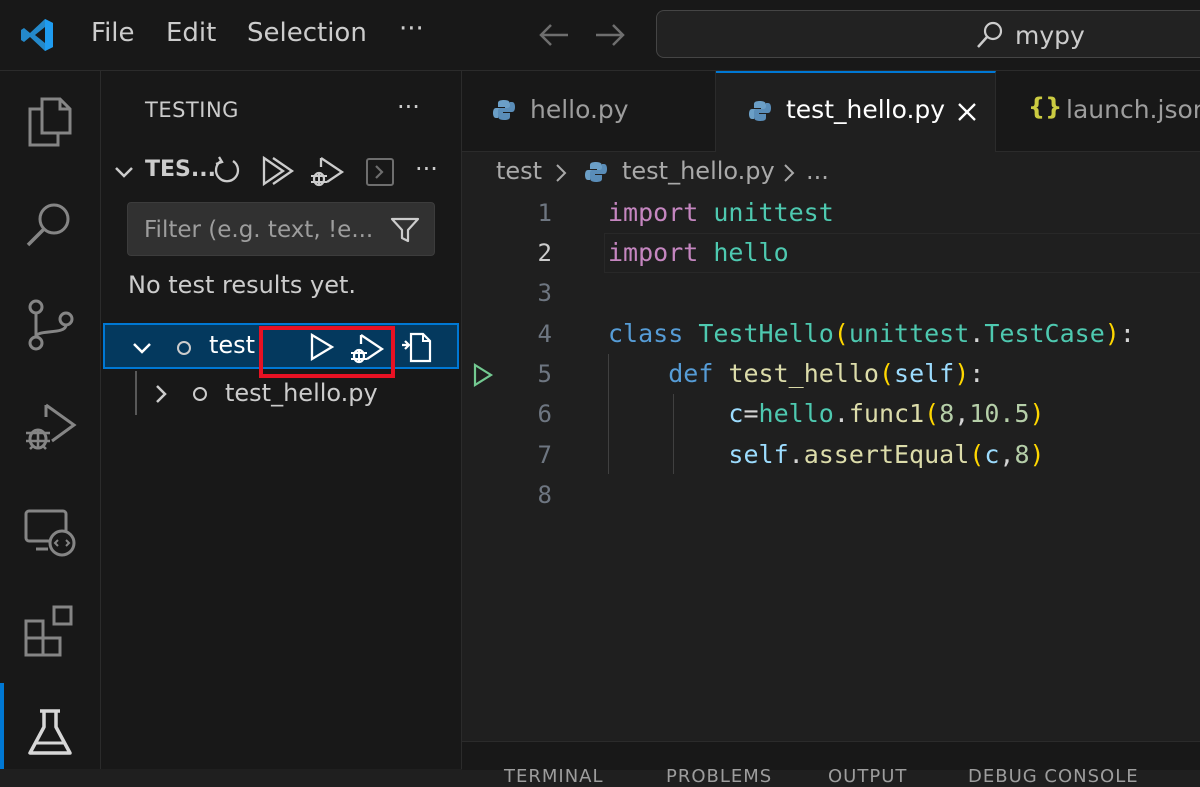 This screenshot has width=1200, height=787. I want to click on code-line-1: import unittest, so click(721, 213).